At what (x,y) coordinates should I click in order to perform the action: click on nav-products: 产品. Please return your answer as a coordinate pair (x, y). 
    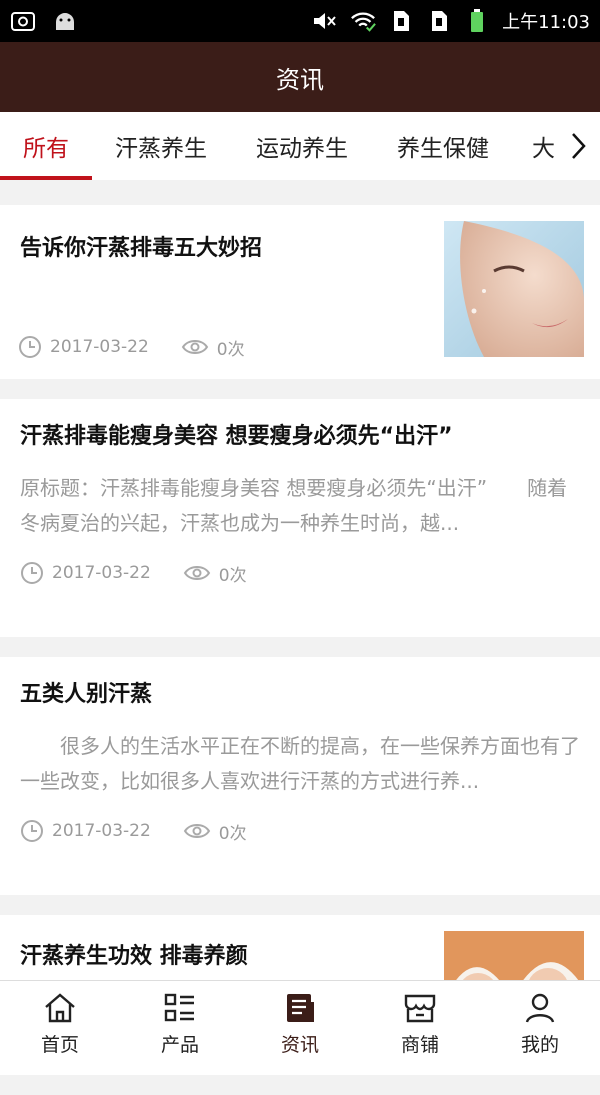
    Looking at the image, I should click on (180, 1024).